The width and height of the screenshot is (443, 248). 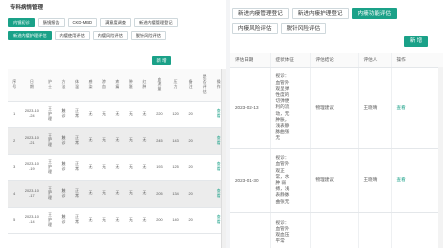 I want to click on table-row: 视诊：血管外观血压平常, so click(x=336, y=230).